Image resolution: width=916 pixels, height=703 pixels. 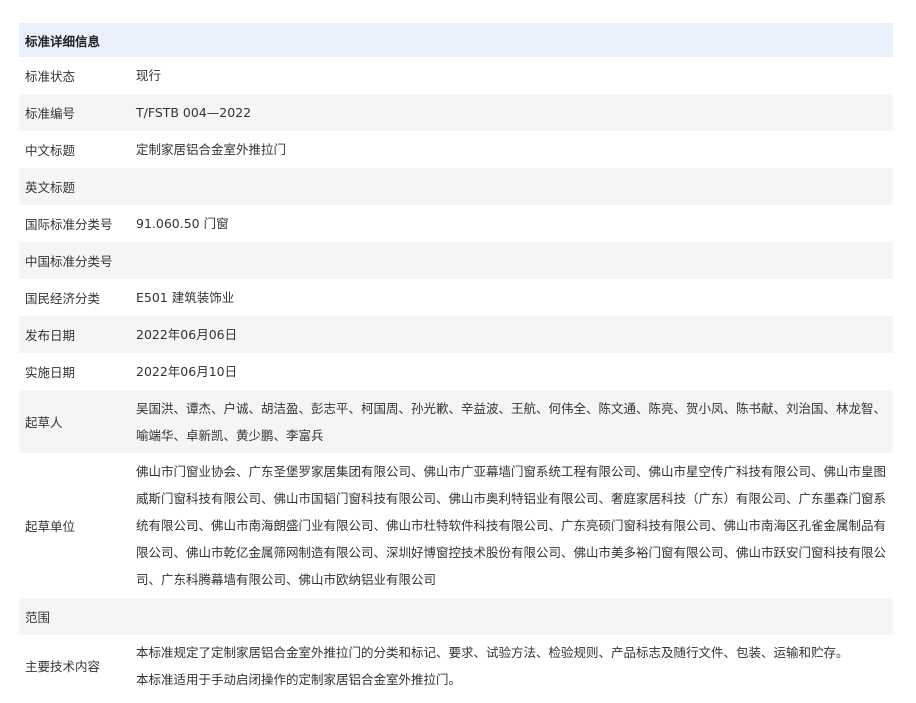 I want to click on row-economy-class: 国民经济分类 E501 建筑装饰业, so click(x=456, y=297).